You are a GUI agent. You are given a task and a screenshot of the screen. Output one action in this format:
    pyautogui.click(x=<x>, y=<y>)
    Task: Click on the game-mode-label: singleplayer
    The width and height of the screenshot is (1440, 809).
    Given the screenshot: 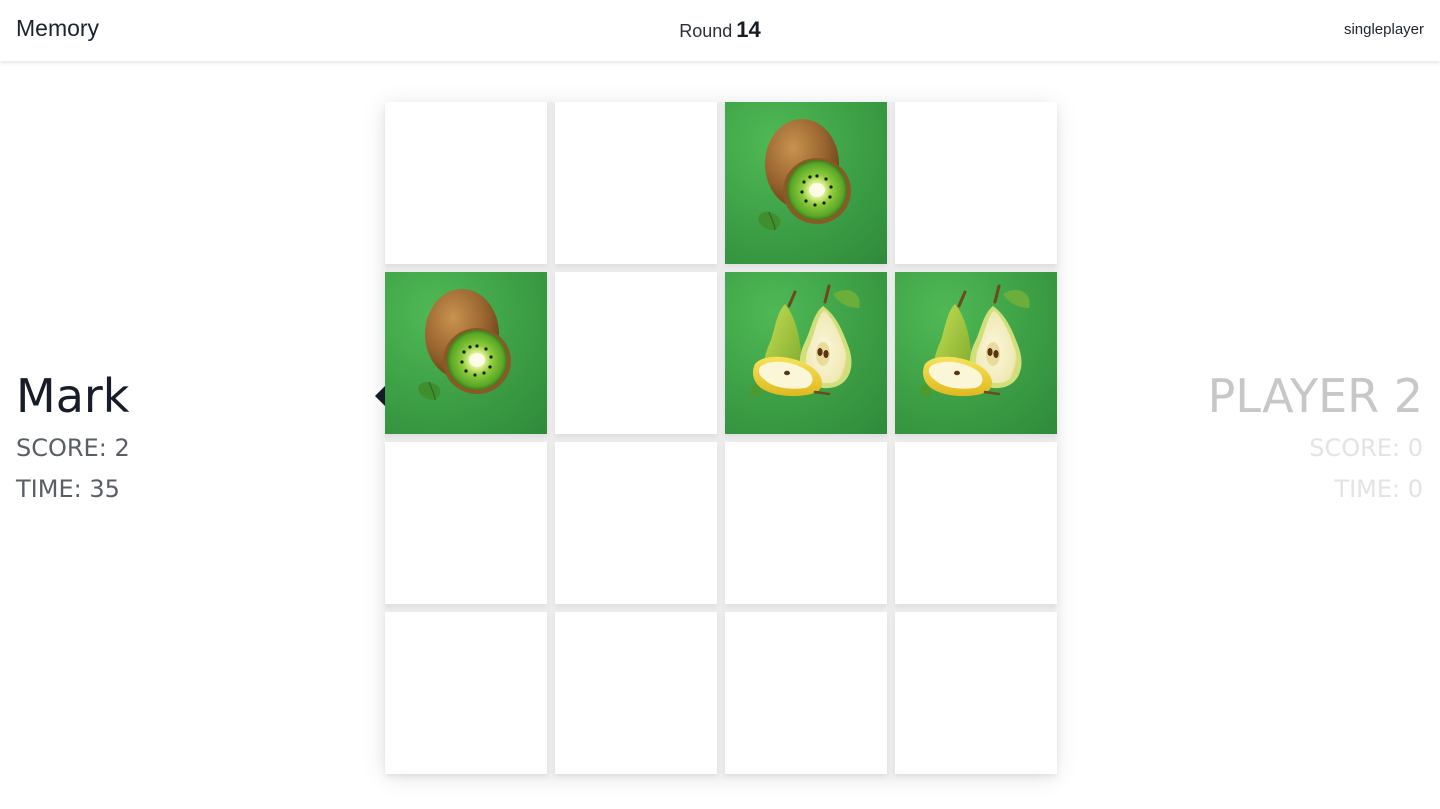 What is the action you would take?
    pyautogui.click(x=1384, y=29)
    